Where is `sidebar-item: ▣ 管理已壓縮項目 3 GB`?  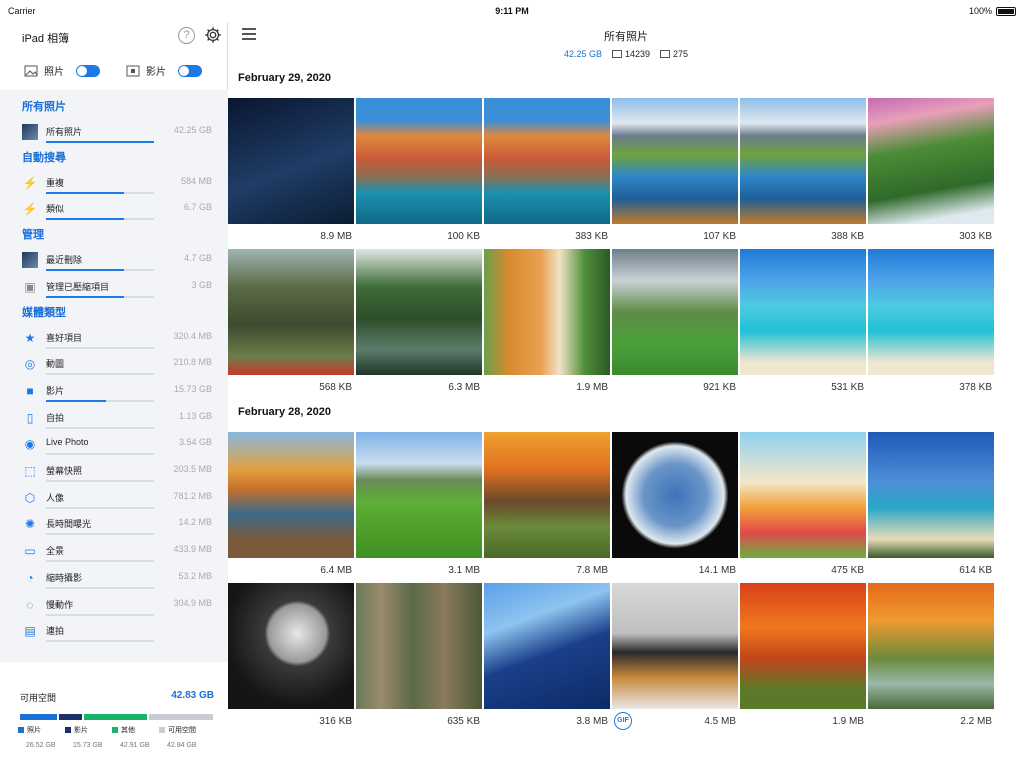 sidebar-item: ▣ 管理已壓縮項目 3 GB is located at coordinates (117, 288).